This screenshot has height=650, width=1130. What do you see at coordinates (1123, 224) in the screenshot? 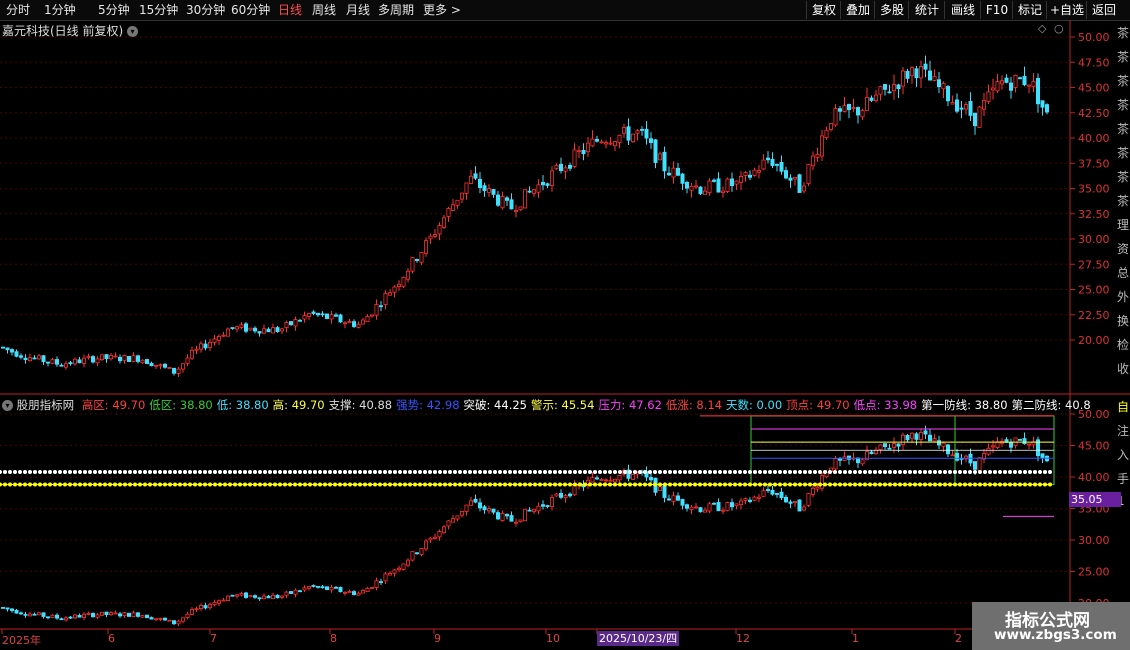
I see `side-info-char: 理` at bounding box center [1123, 224].